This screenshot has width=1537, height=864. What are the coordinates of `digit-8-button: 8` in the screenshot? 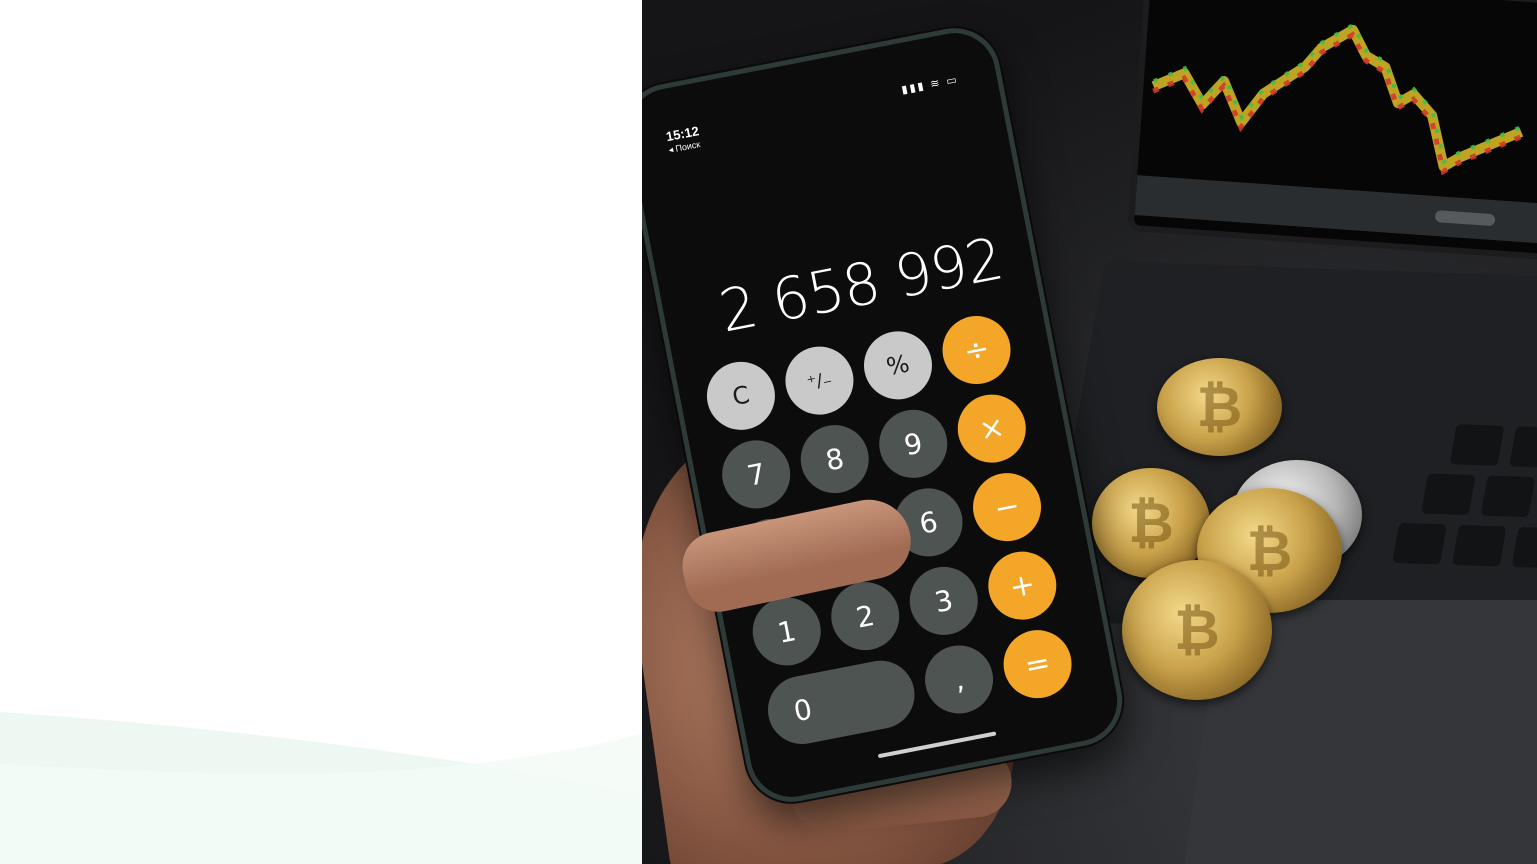 It's located at (834, 459).